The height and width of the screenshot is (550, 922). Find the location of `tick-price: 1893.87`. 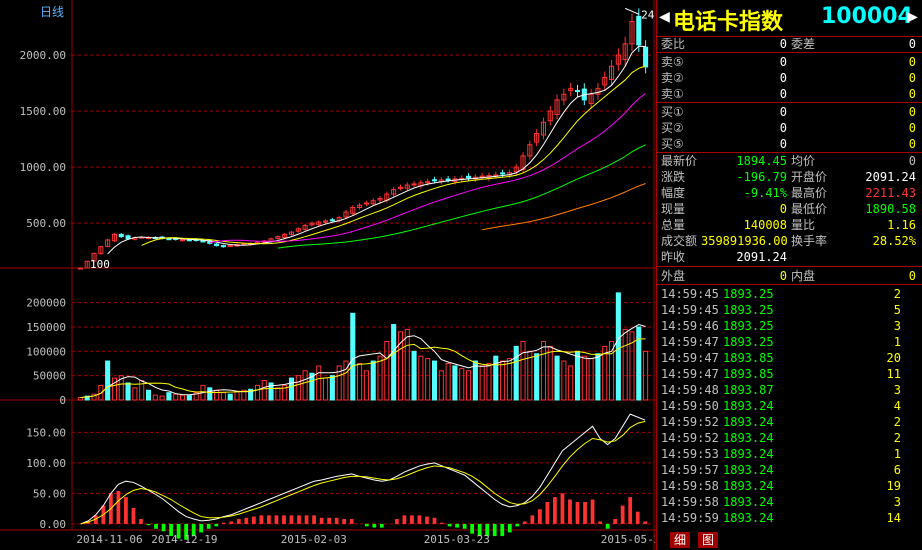

tick-price: 1893.87 is located at coordinates (748, 390).